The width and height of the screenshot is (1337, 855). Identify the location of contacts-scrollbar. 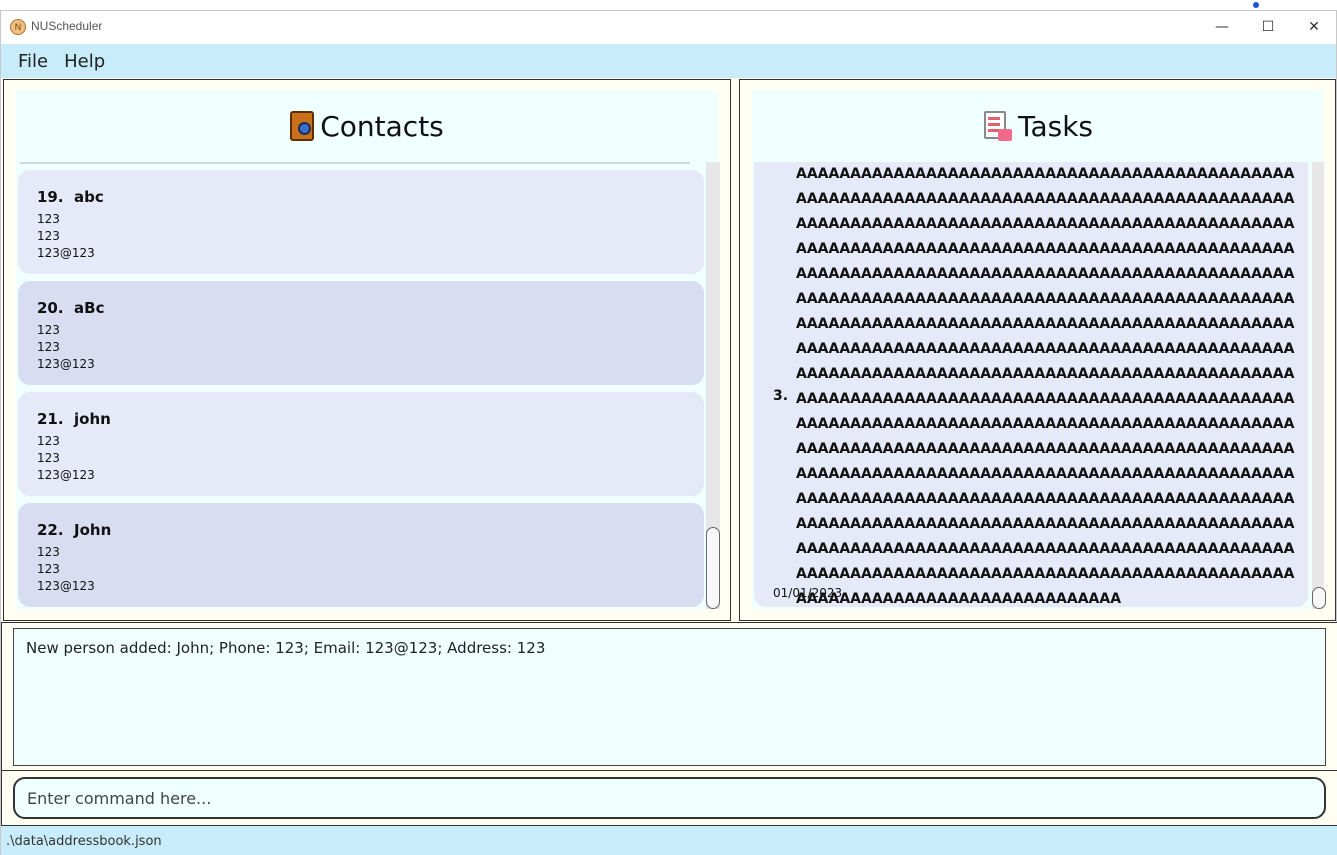
(713, 385).